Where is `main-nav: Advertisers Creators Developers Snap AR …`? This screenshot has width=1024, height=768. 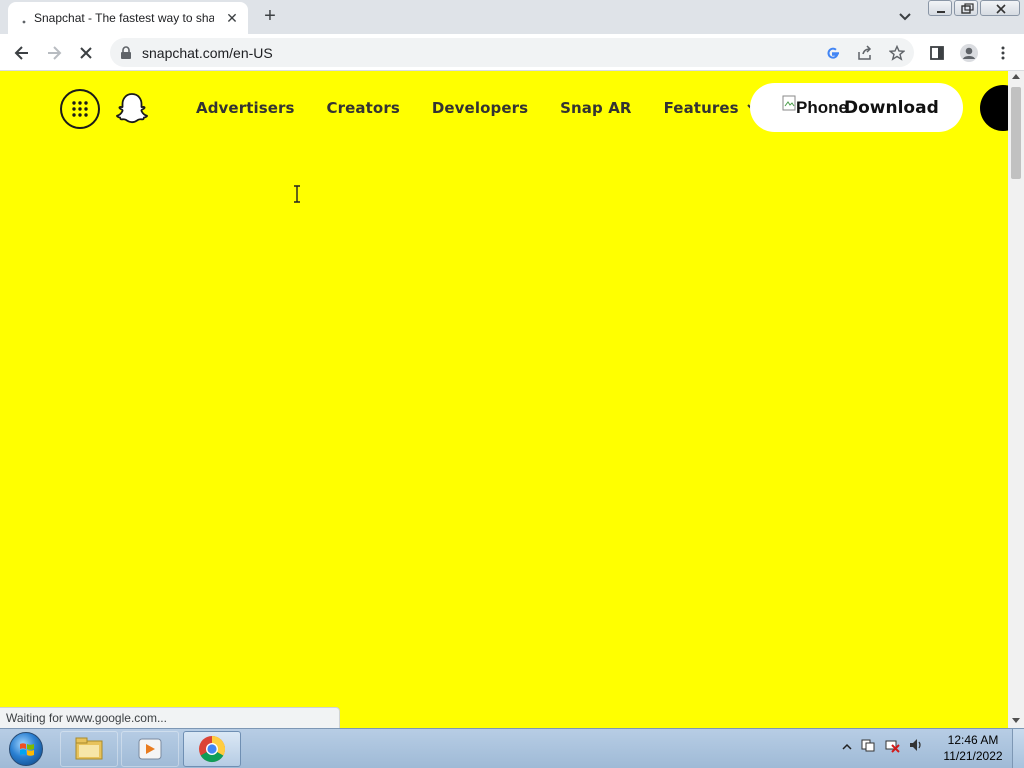
main-nav: Advertisers Creators Developers Snap AR … is located at coordinates (478, 108).